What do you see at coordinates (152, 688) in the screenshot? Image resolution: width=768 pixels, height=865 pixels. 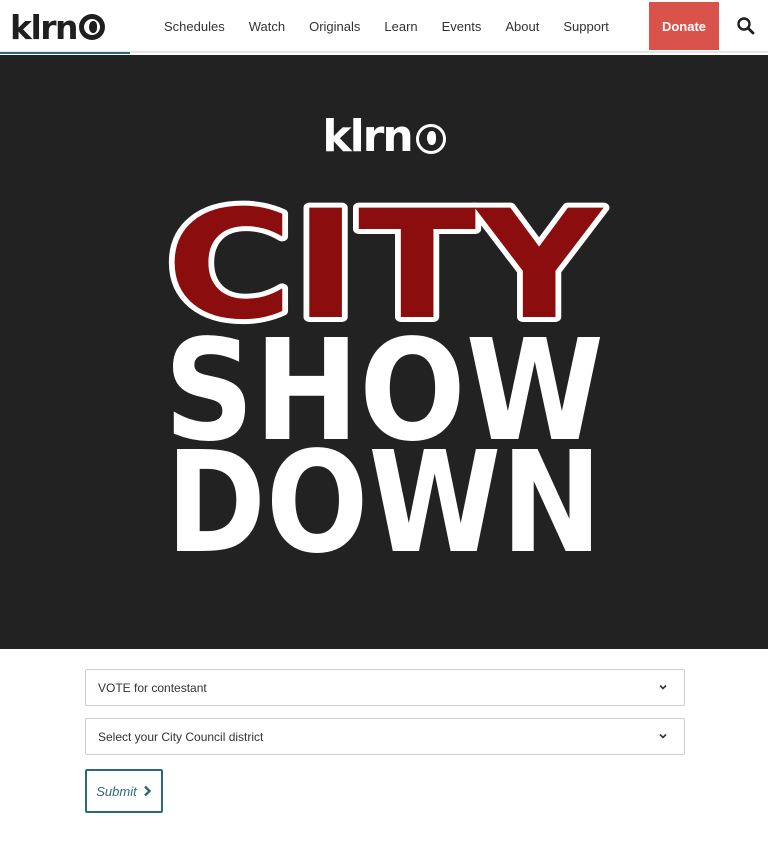 I see `contestant-select-value: VOTE for contestant` at bounding box center [152, 688].